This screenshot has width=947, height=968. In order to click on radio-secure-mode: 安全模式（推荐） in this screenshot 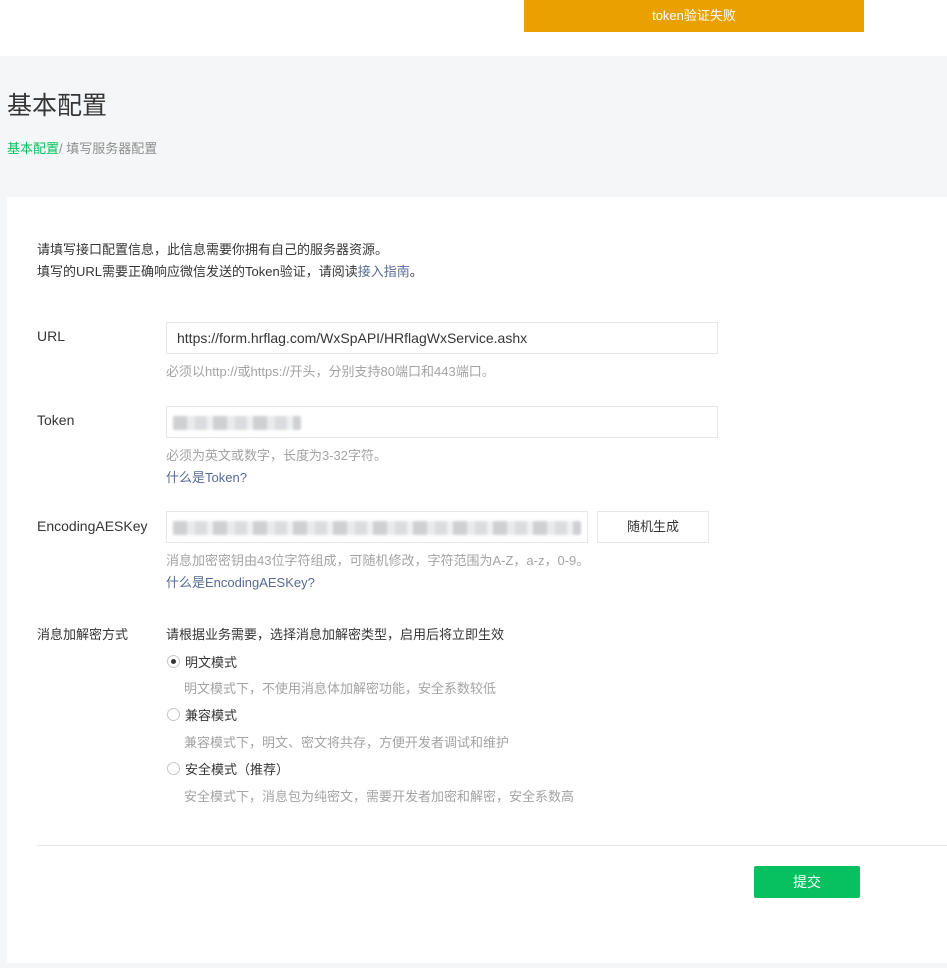, I will do `click(228, 768)`.